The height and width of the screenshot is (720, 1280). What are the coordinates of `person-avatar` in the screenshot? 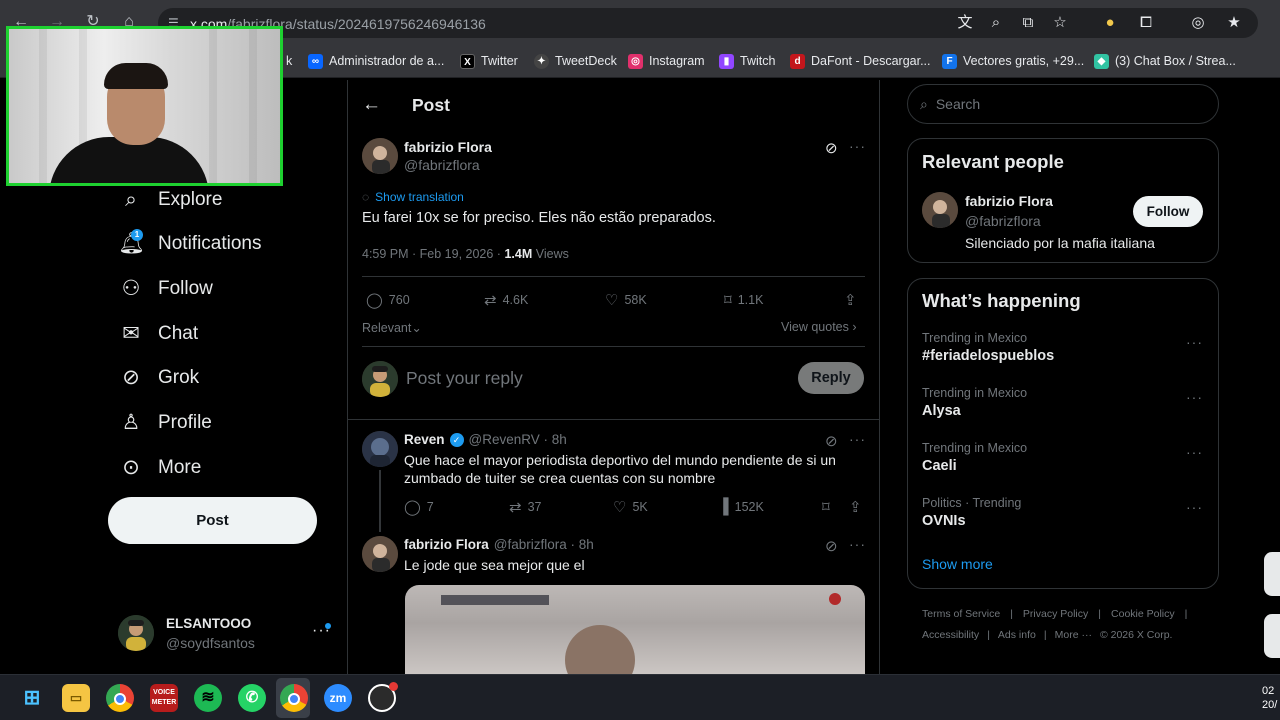 It's located at (940, 210).